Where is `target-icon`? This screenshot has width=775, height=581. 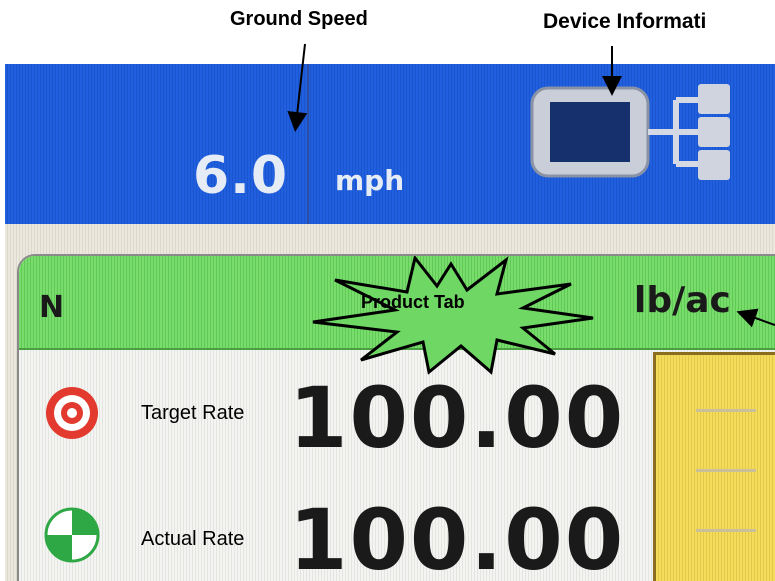 target-icon is located at coordinates (72, 415).